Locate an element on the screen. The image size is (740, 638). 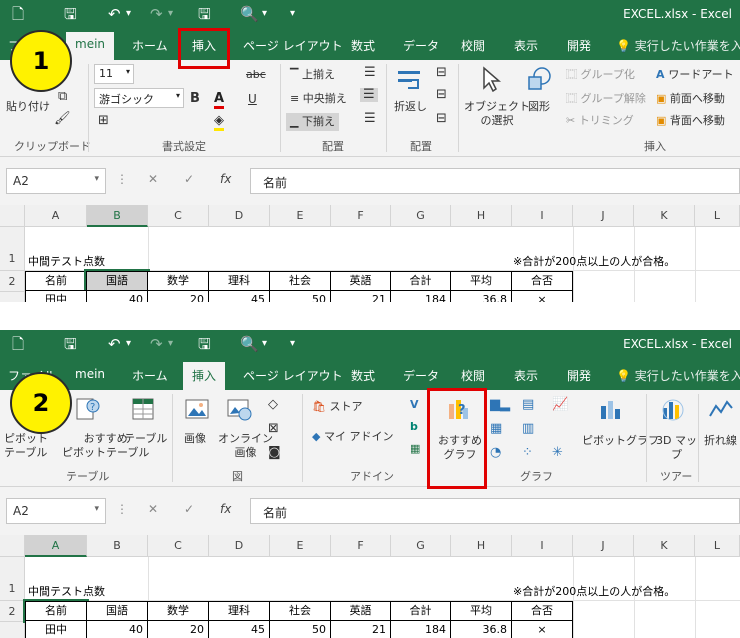
align-left-icon: ☰ is located at coordinates (370, 73).